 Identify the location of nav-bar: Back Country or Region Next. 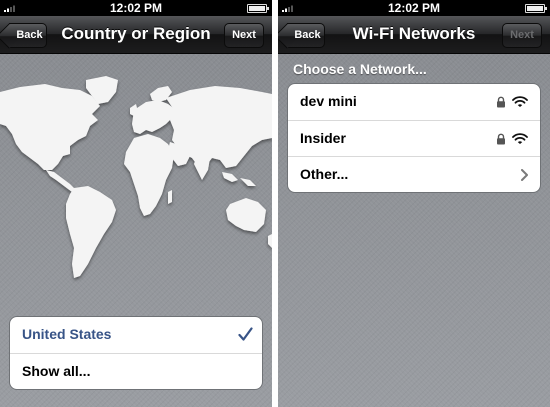
(136, 35).